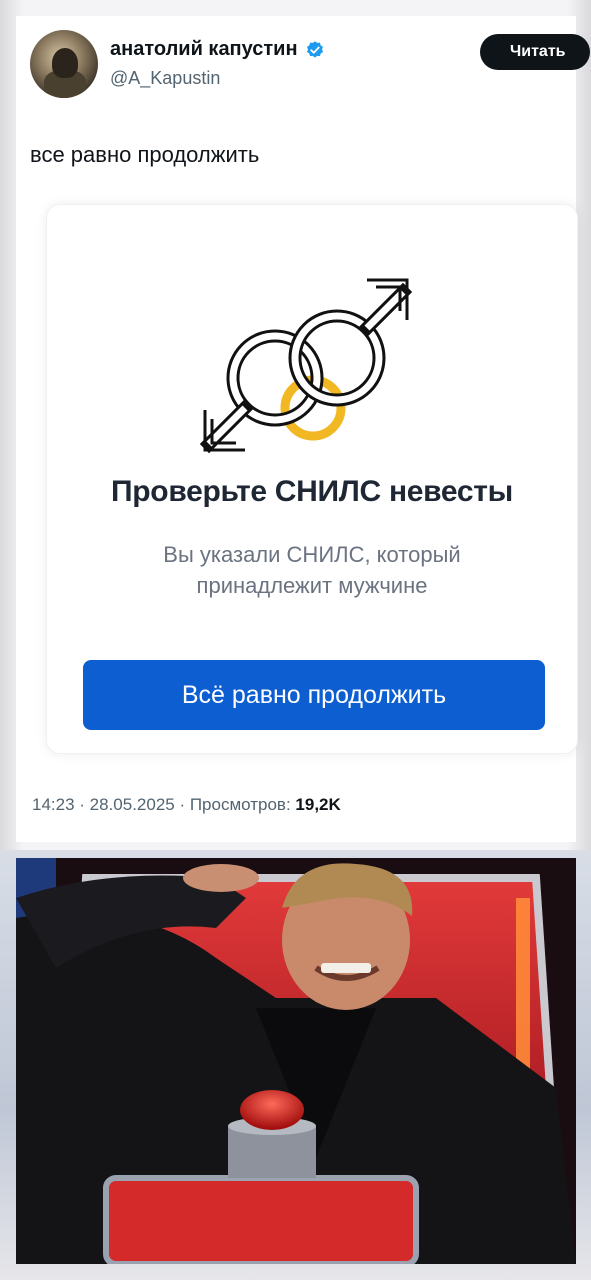 The height and width of the screenshot is (1280, 591). I want to click on follow-button: Читать, so click(535, 52).